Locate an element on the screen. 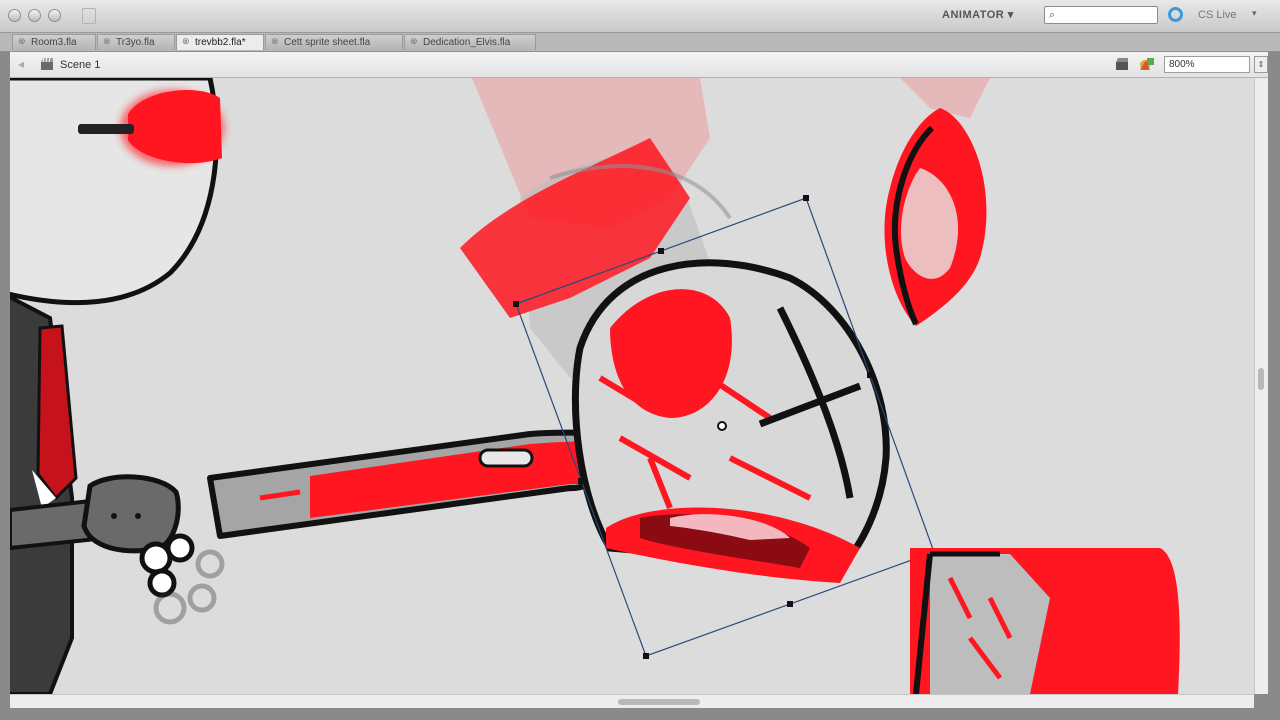 The height and width of the screenshot is (720, 1280). window-title-bar: ANIMATOR ▾ ⌕ CS Live ▾ is located at coordinates (640, 16).